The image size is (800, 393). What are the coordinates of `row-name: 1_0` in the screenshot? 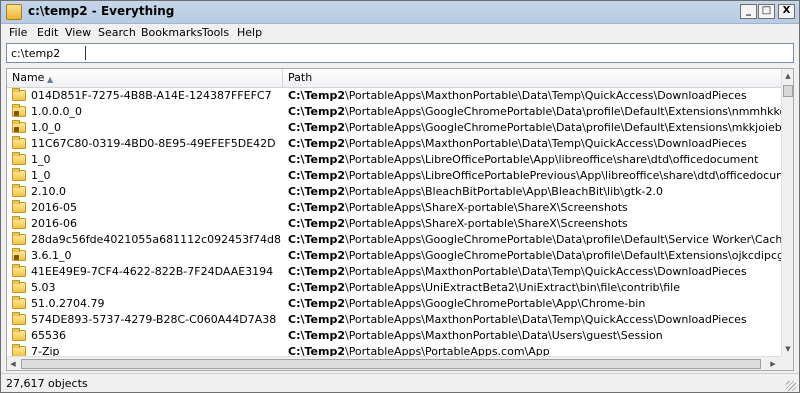 It's located at (41, 175).